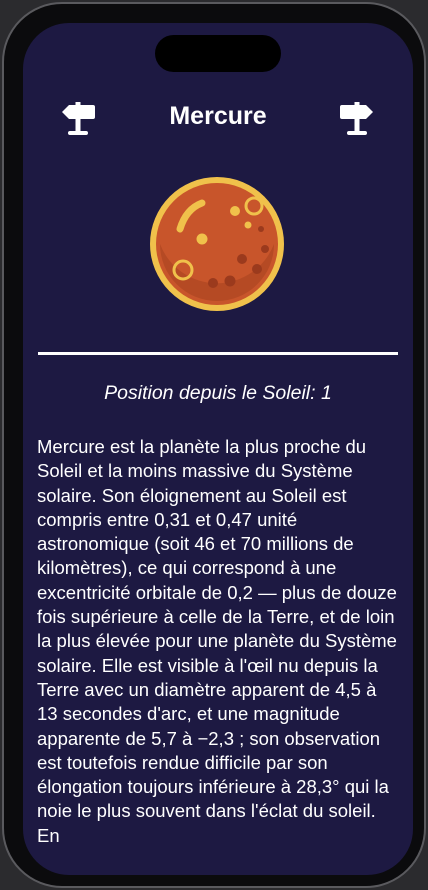 The height and width of the screenshot is (890, 428). Describe the element at coordinates (326, 393) in the screenshot. I see `position-value: 1` at that location.